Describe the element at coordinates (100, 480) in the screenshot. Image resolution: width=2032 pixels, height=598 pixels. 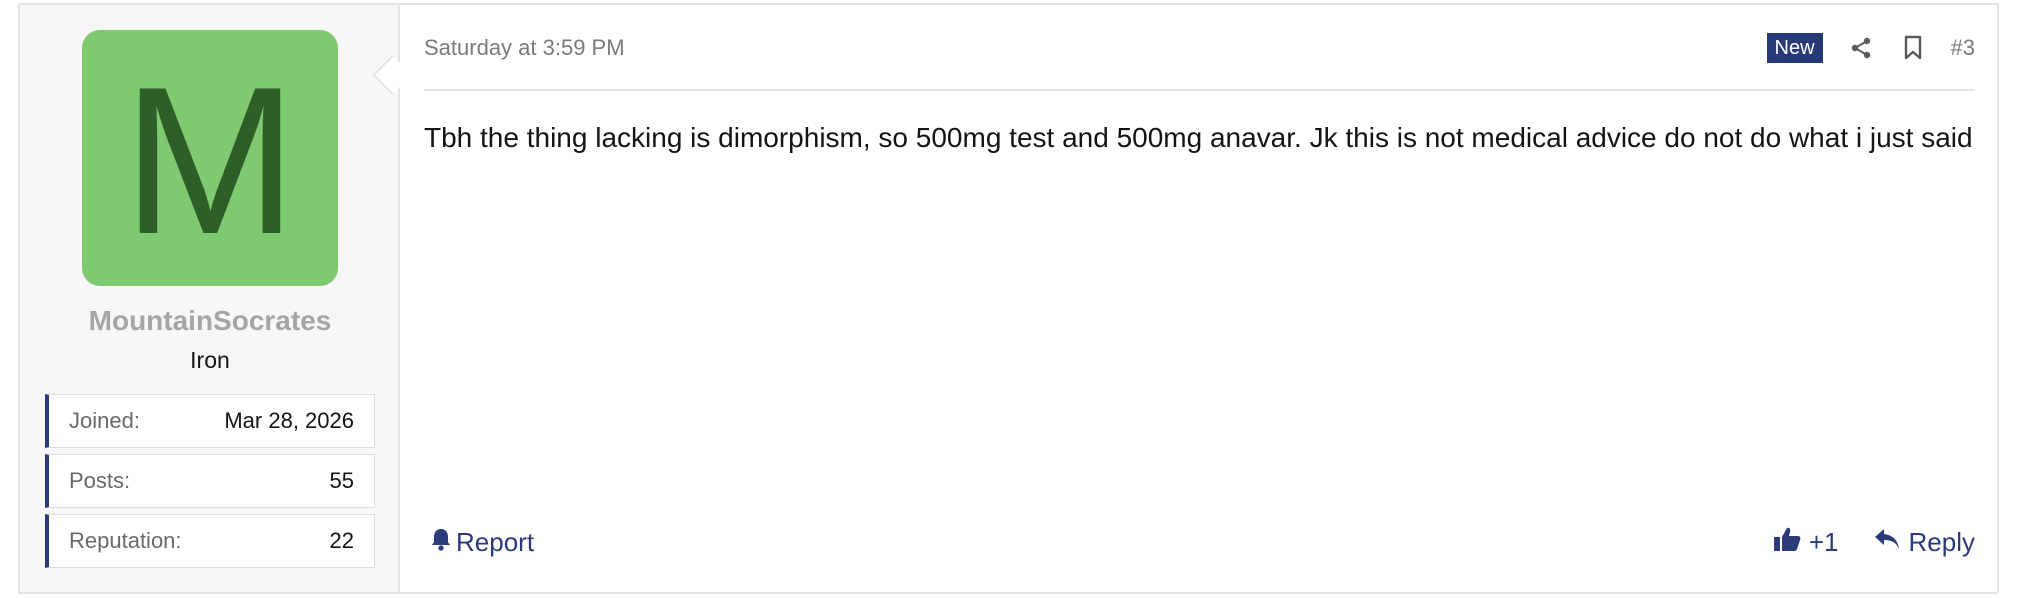
I see `stat-label: Posts:` at that location.